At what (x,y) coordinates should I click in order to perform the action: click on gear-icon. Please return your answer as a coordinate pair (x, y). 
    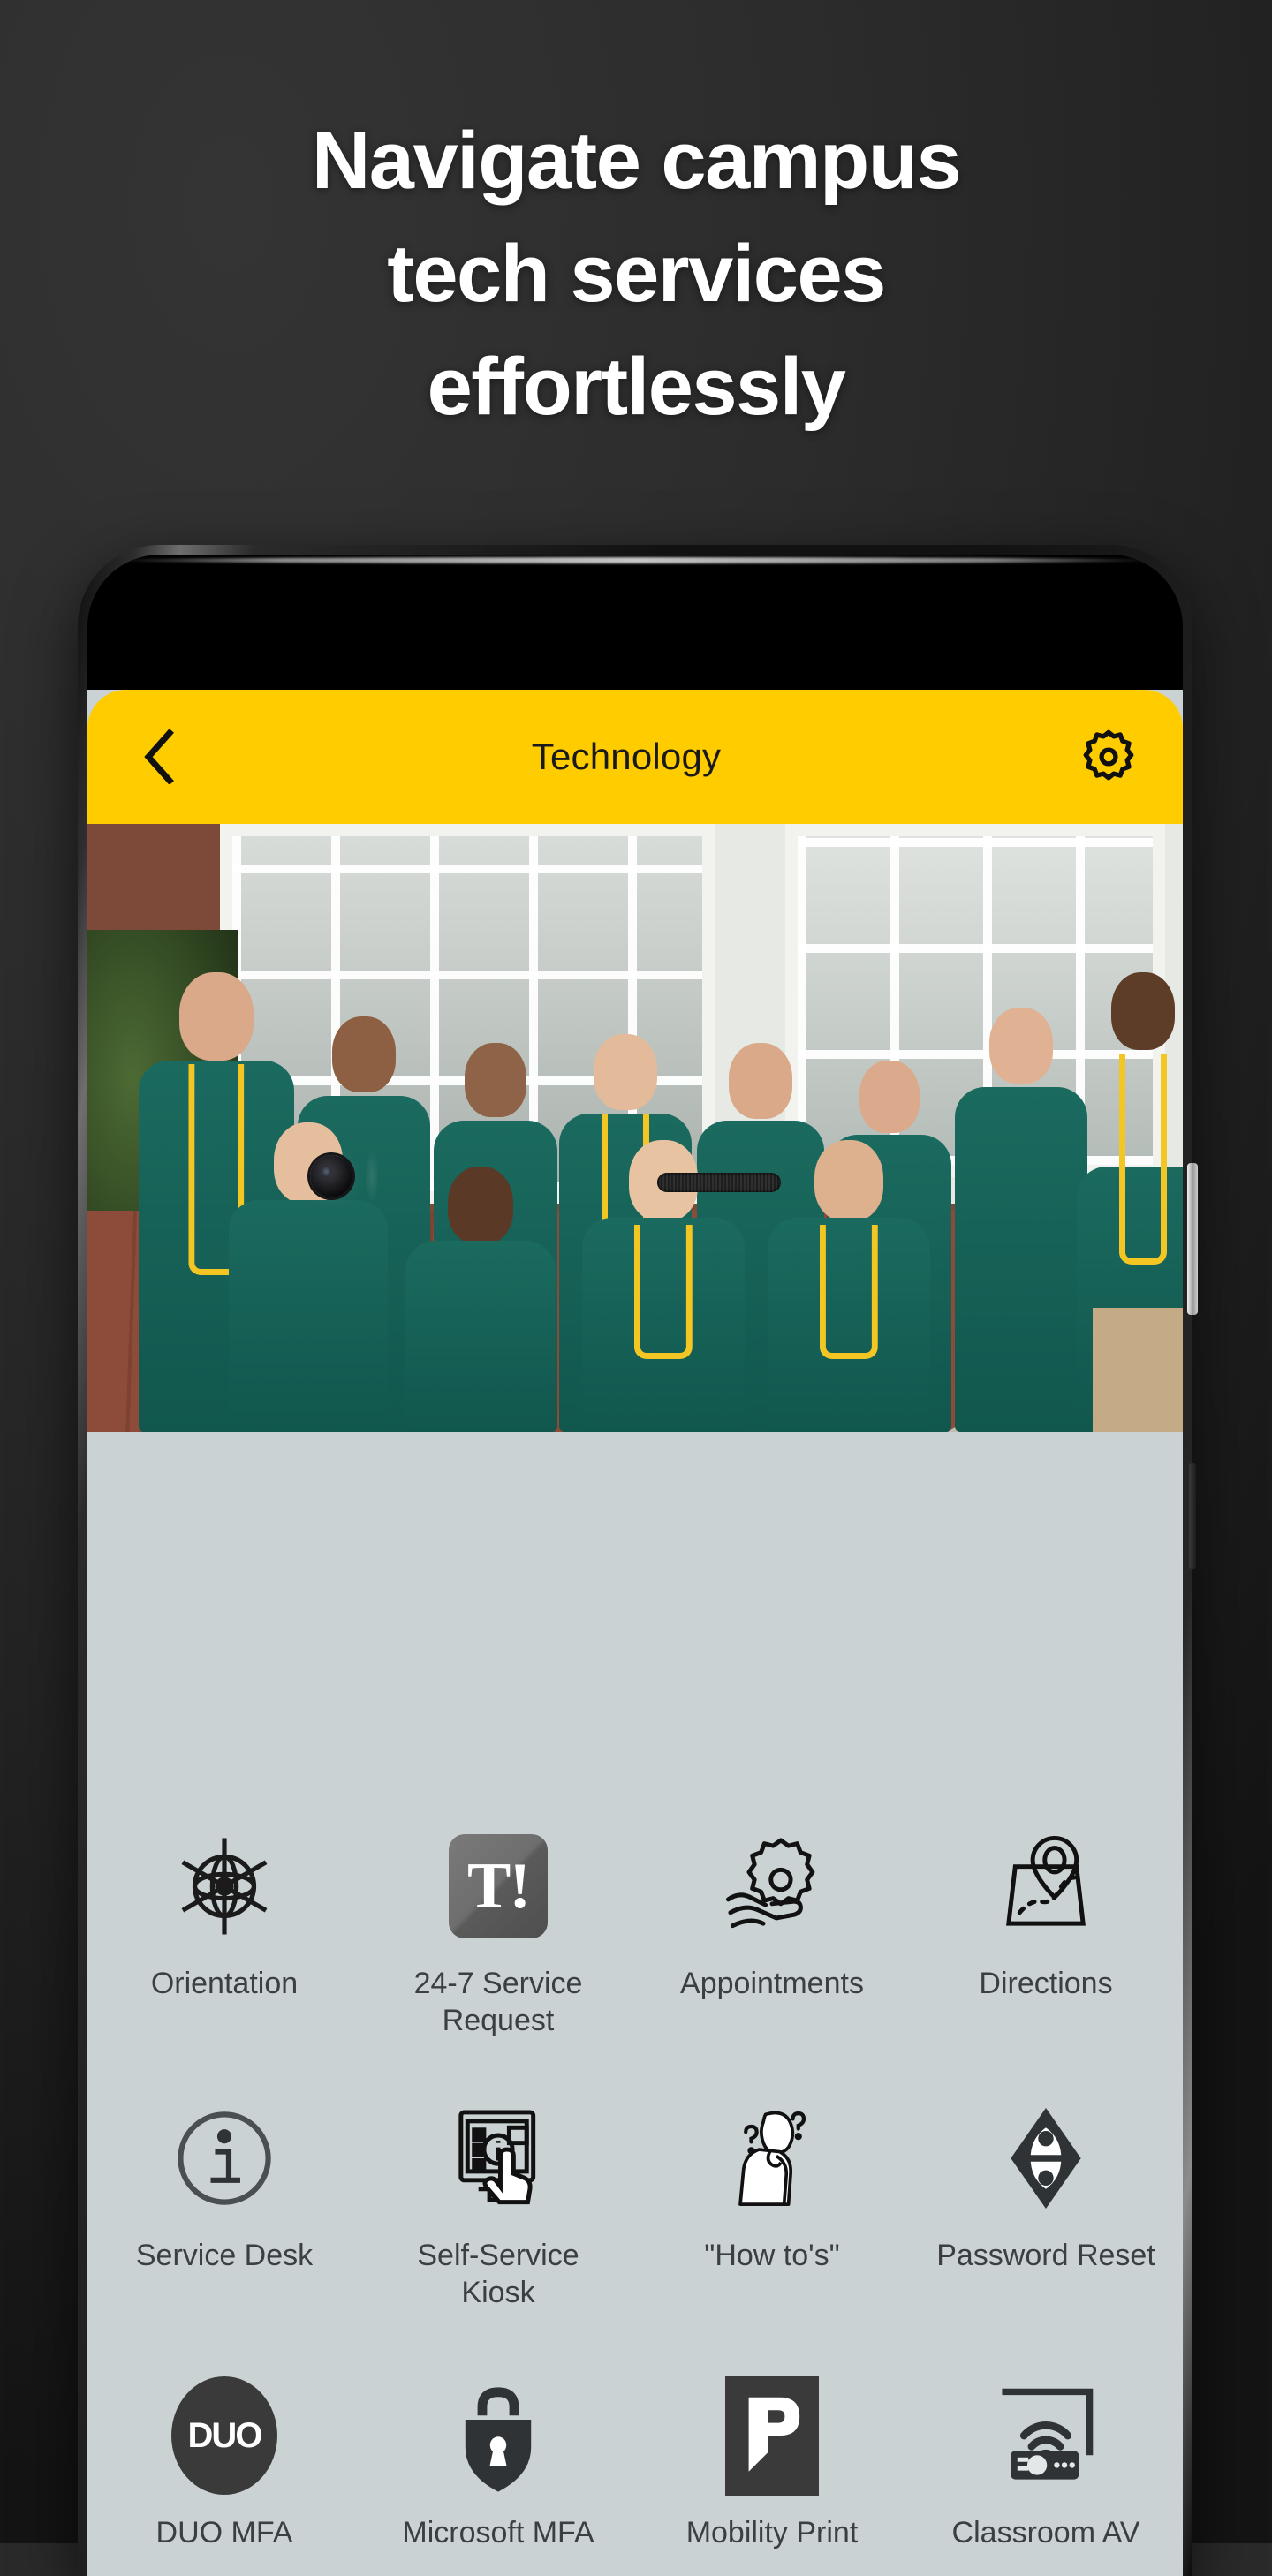
    Looking at the image, I should click on (1108, 755).